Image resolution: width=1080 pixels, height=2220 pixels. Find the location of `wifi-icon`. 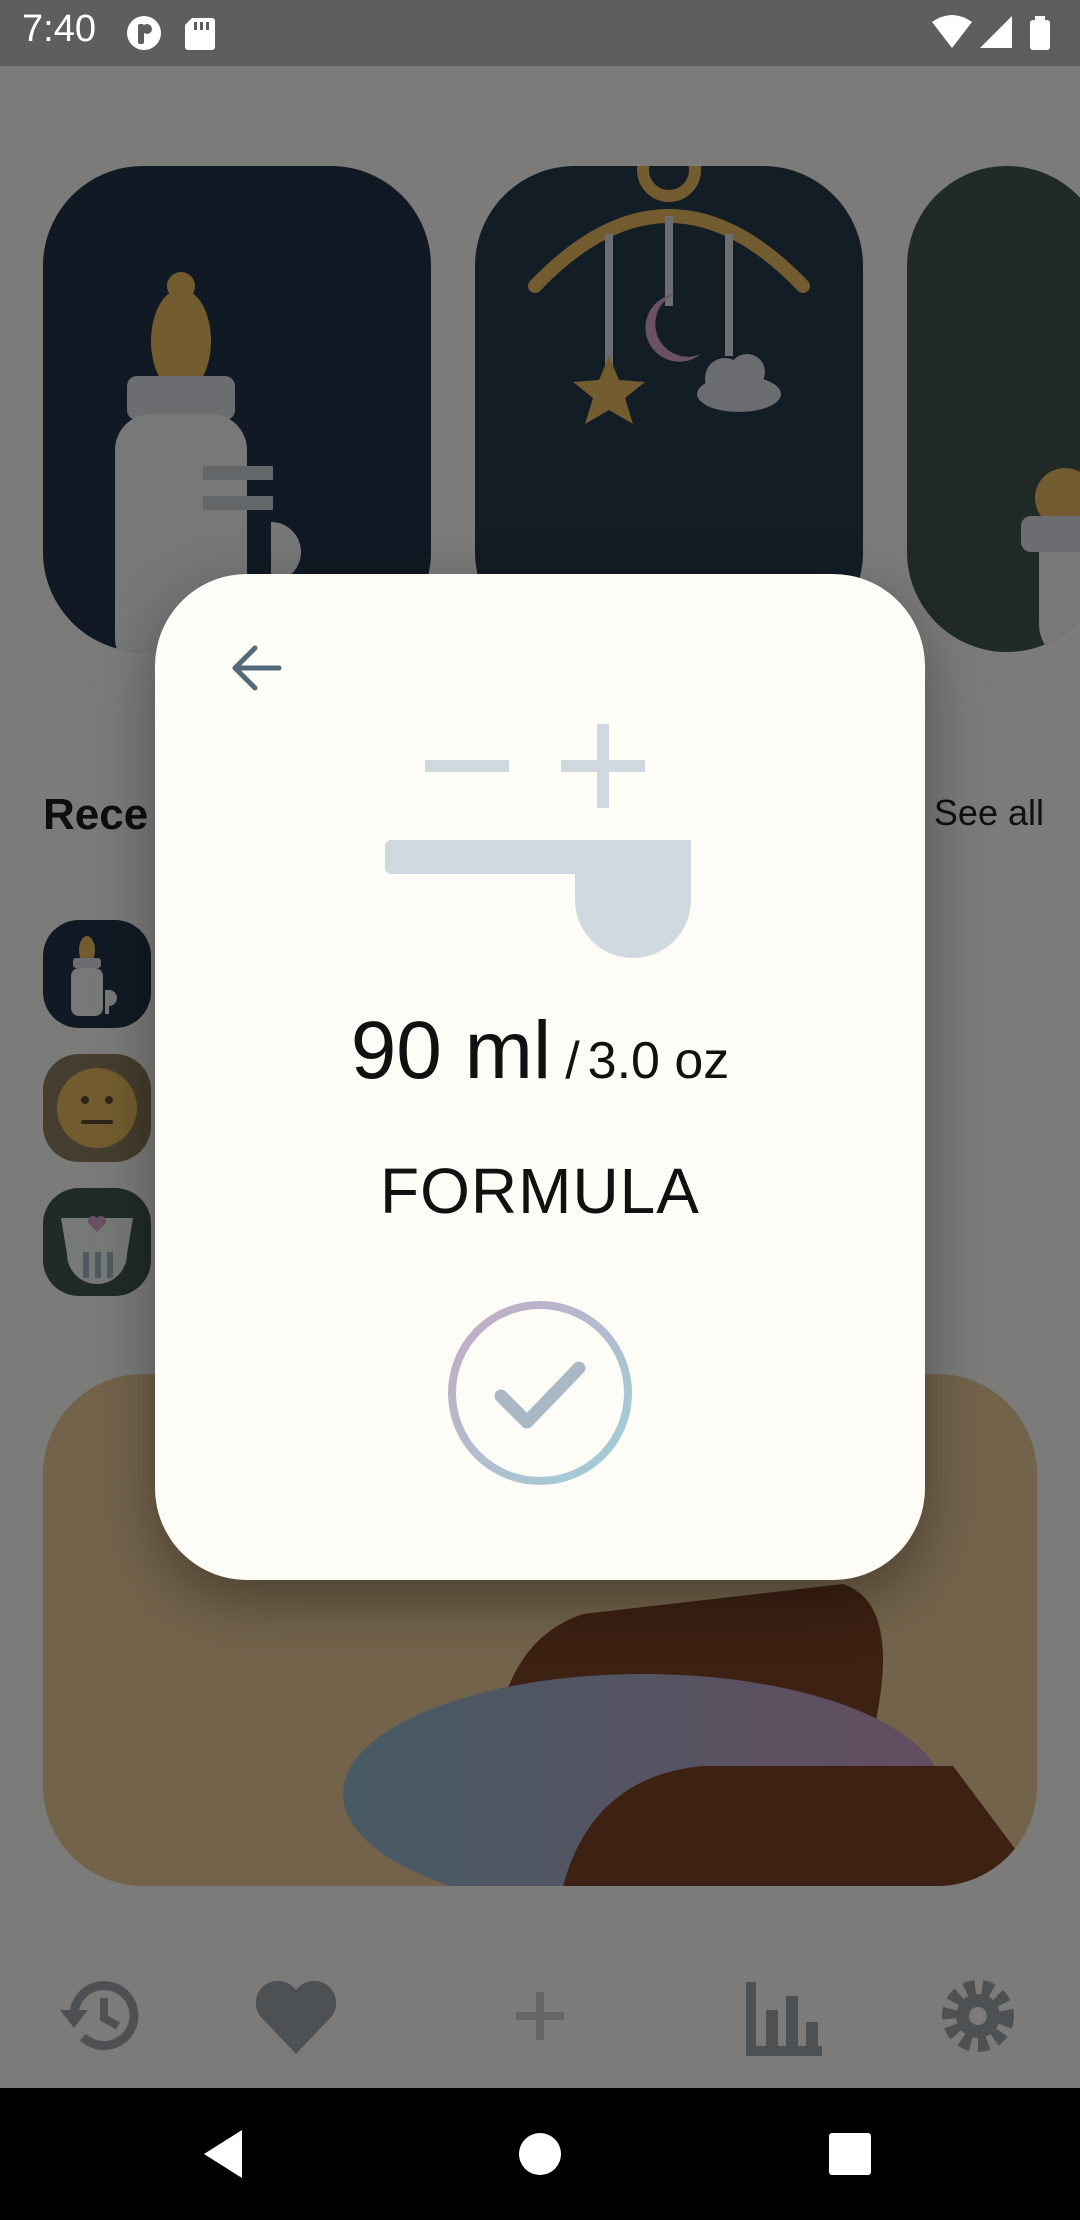

wifi-icon is located at coordinates (952, 31).